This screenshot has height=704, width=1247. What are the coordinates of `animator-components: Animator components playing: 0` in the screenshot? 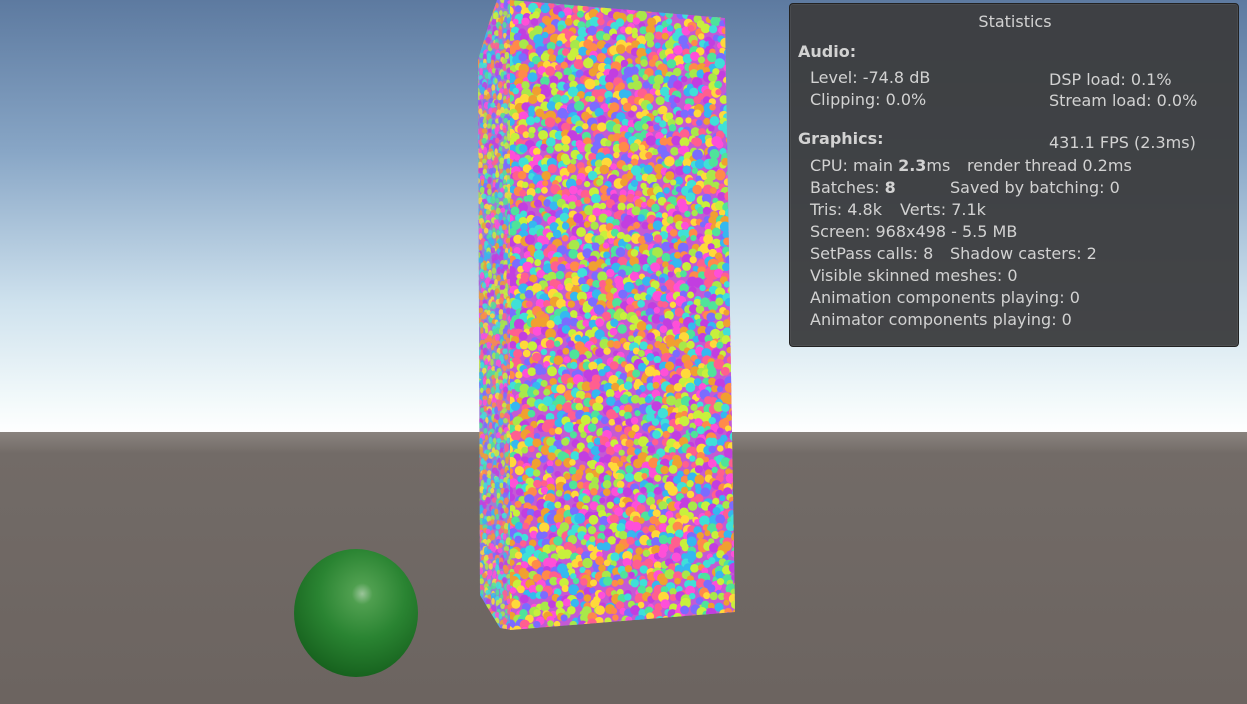 It's located at (941, 319).